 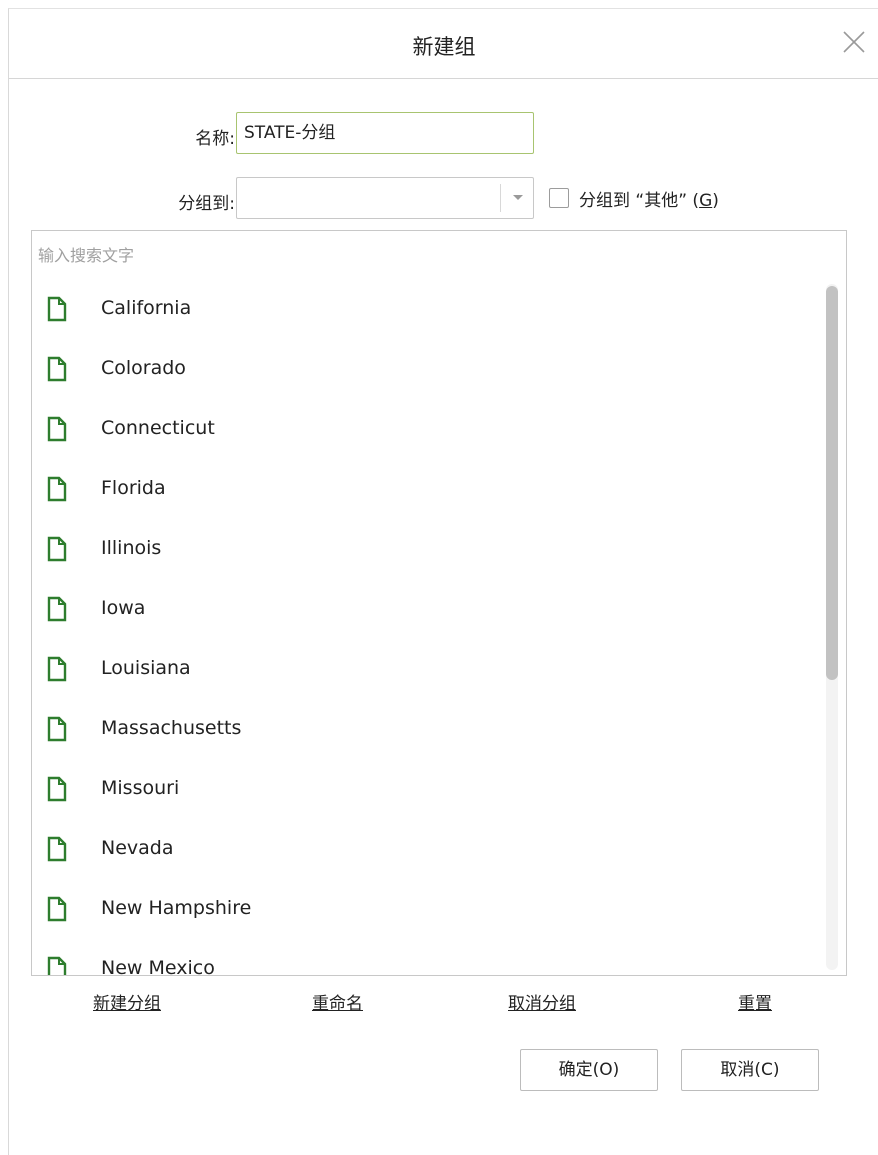 I want to click on ungroup-link: 取消分组, so click(x=542, y=1001).